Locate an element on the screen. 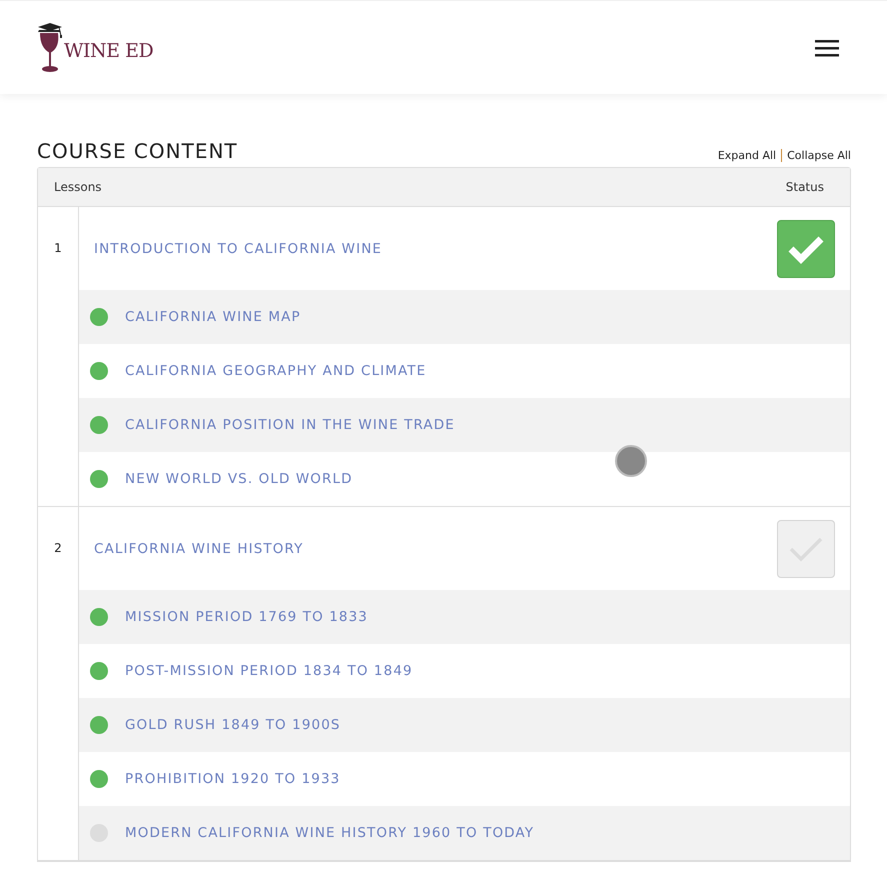 This screenshot has height=887, width=887. topic-title: PROHIBITION 1920 TO 1933 is located at coordinates (232, 779).